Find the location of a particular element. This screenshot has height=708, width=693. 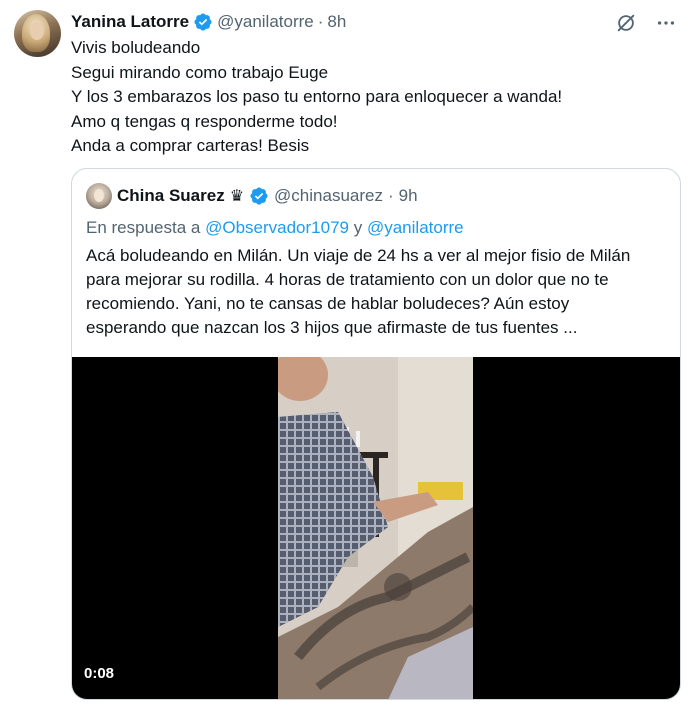

quoted-author-name: China Suarez is located at coordinates (171, 196).